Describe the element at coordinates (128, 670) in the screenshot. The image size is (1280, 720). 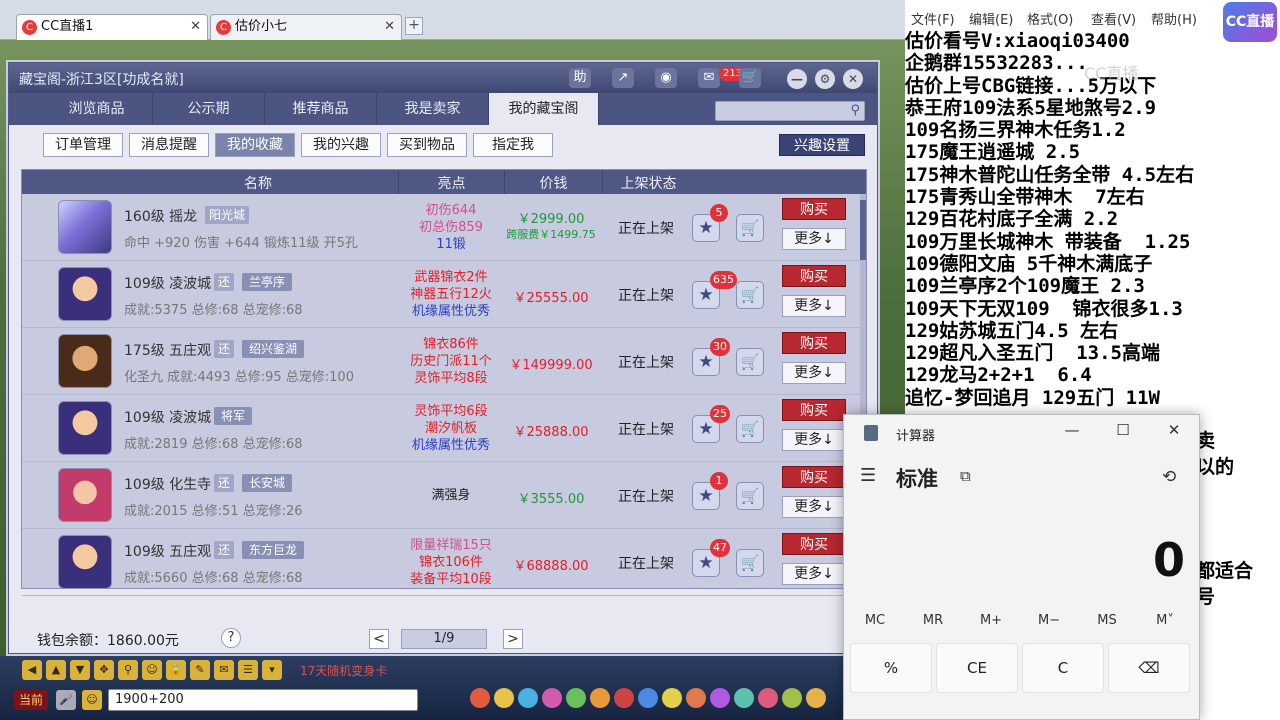
I see `search-icon: ⚲` at that location.